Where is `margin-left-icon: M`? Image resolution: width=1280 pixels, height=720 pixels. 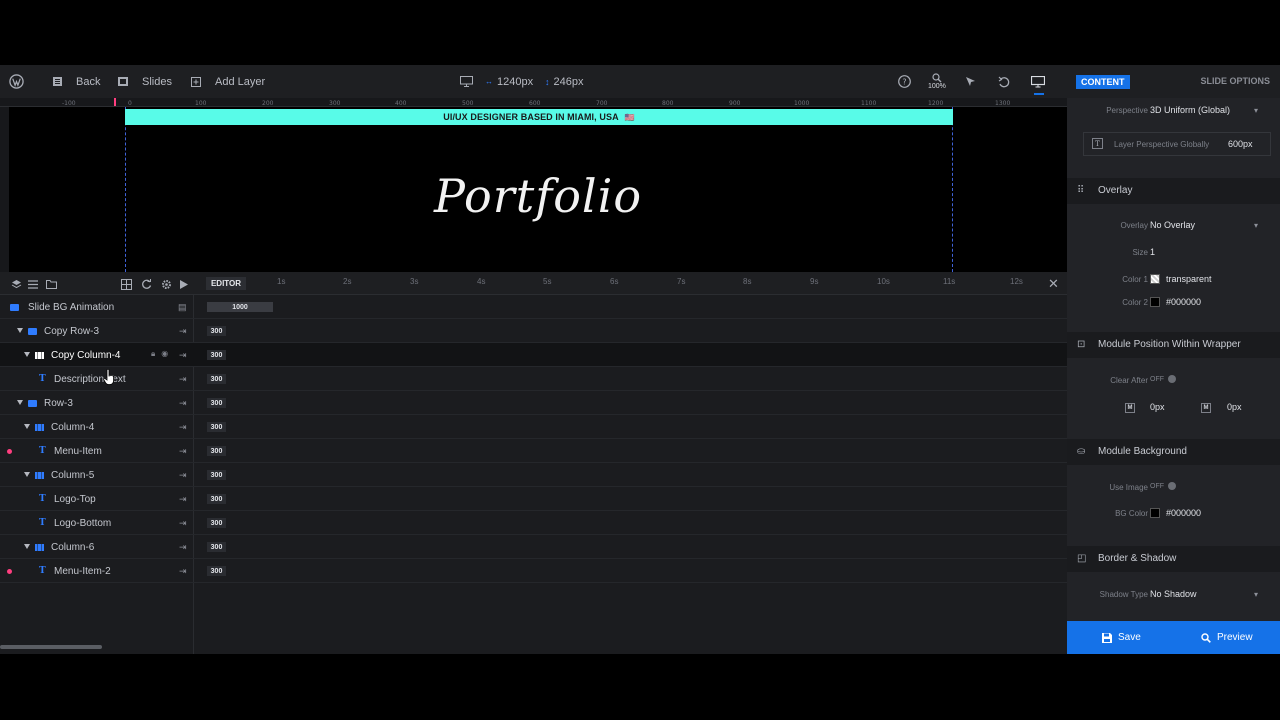 margin-left-icon: M is located at coordinates (1130, 408).